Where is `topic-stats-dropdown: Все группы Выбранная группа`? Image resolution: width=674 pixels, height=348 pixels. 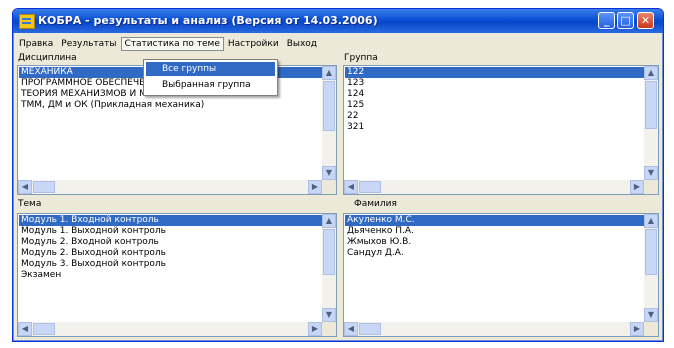 topic-stats-dropdown: Все группы Выбранная группа is located at coordinates (210, 77).